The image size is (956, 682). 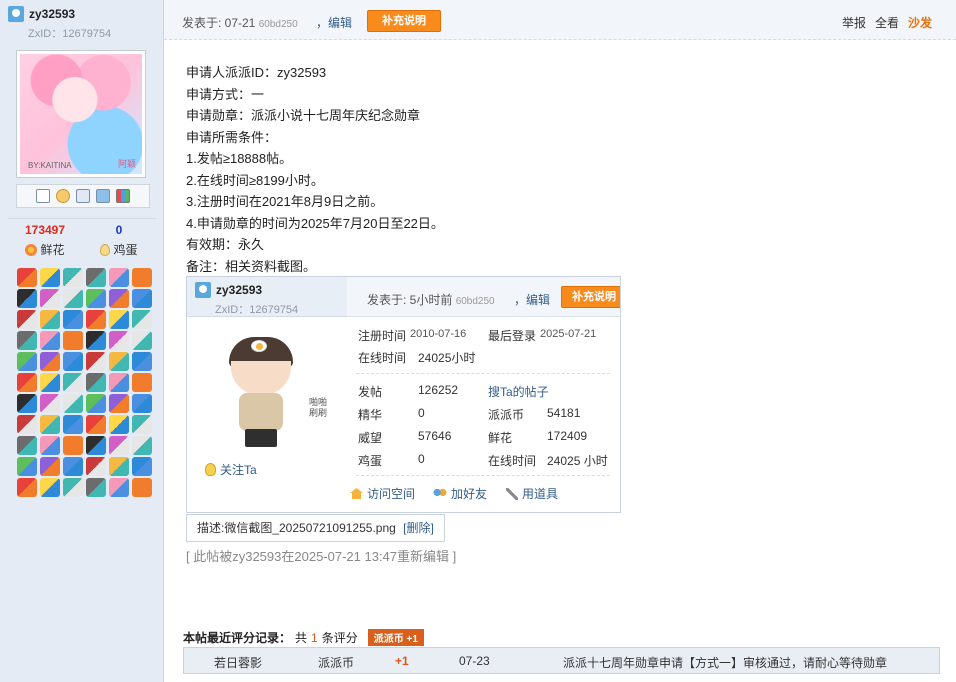 I want to click on bulb-icon, so click(x=210, y=469).